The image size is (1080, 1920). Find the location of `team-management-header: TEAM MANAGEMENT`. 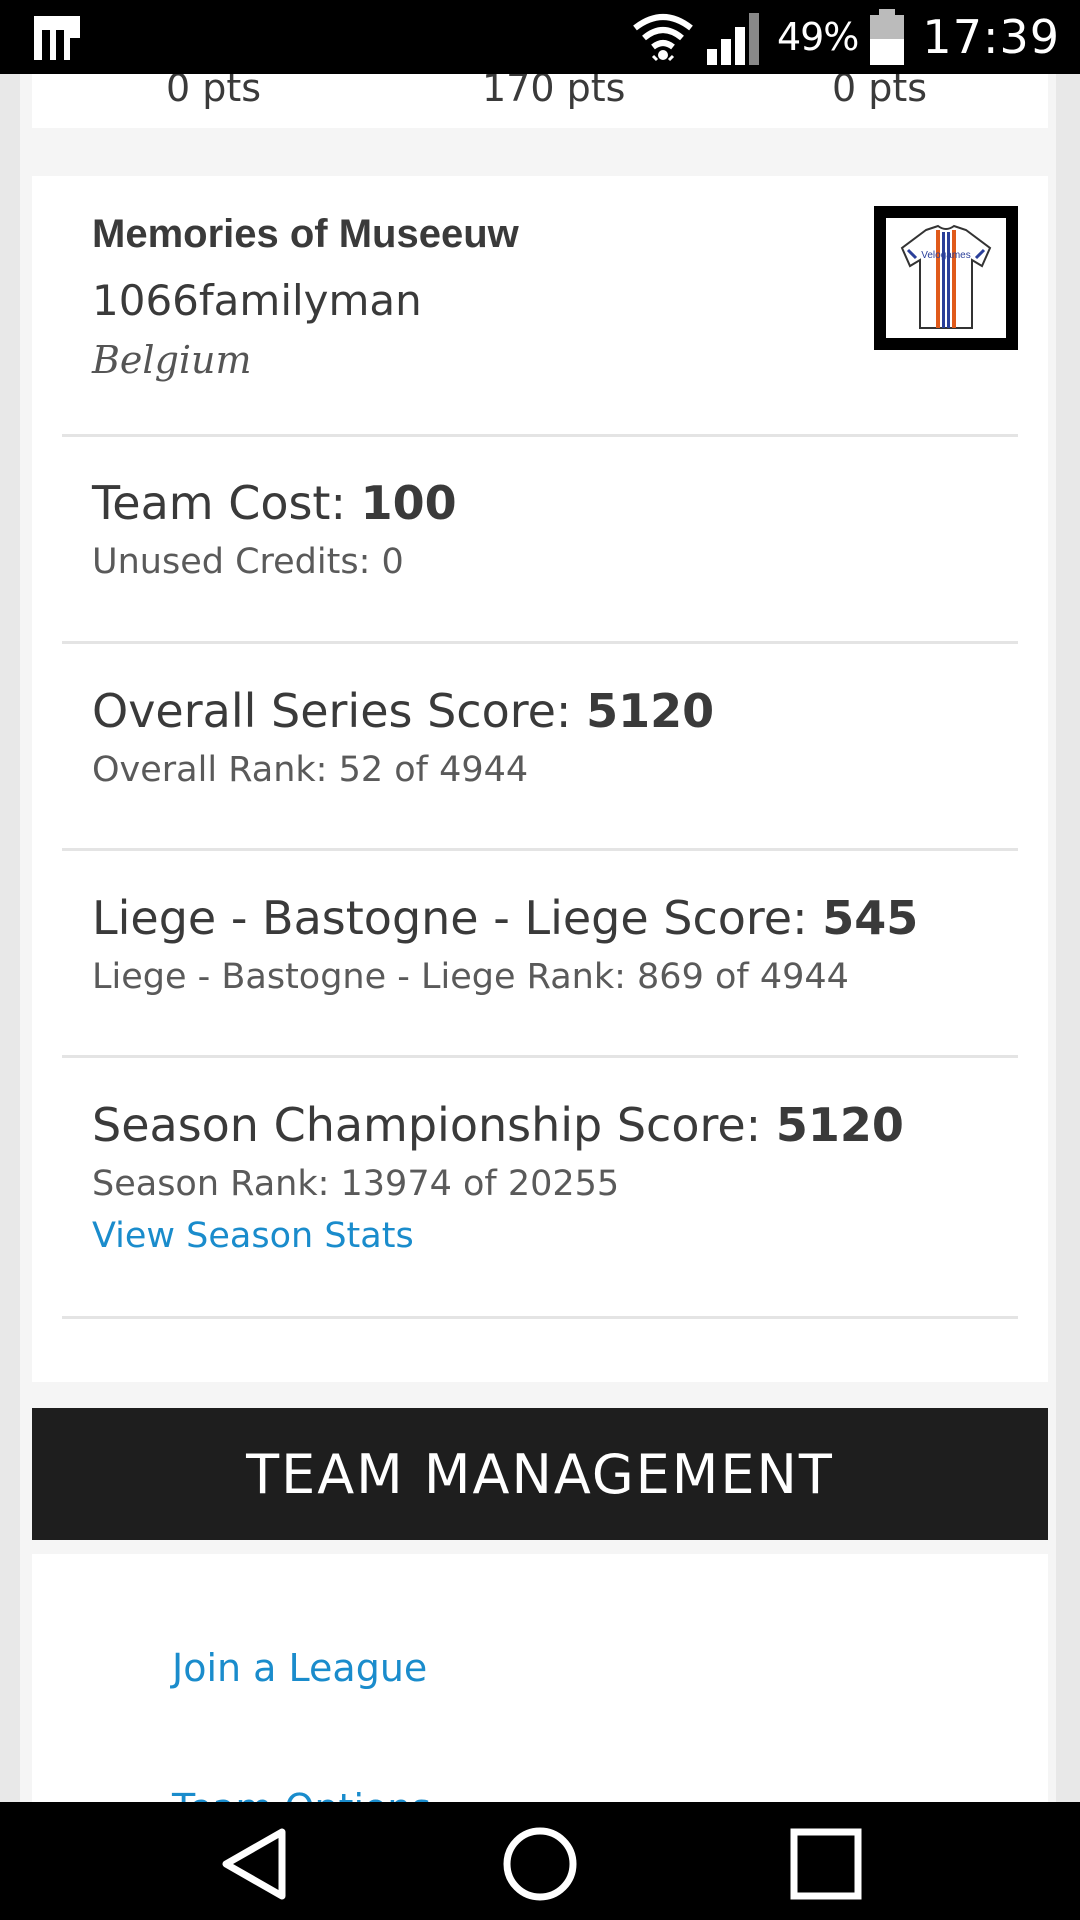

team-management-header: TEAM MANAGEMENT is located at coordinates (540, 1474).